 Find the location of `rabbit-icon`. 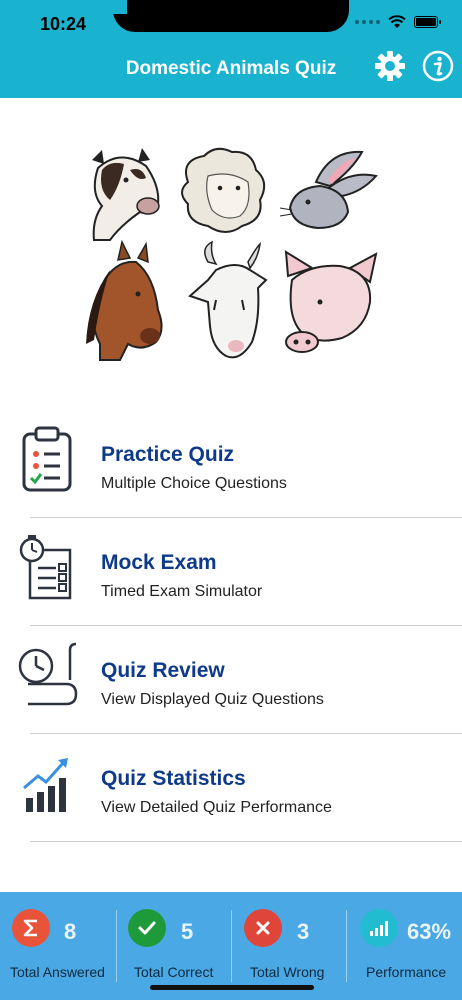

rabbit-icon is located at coordinates (328, 190).